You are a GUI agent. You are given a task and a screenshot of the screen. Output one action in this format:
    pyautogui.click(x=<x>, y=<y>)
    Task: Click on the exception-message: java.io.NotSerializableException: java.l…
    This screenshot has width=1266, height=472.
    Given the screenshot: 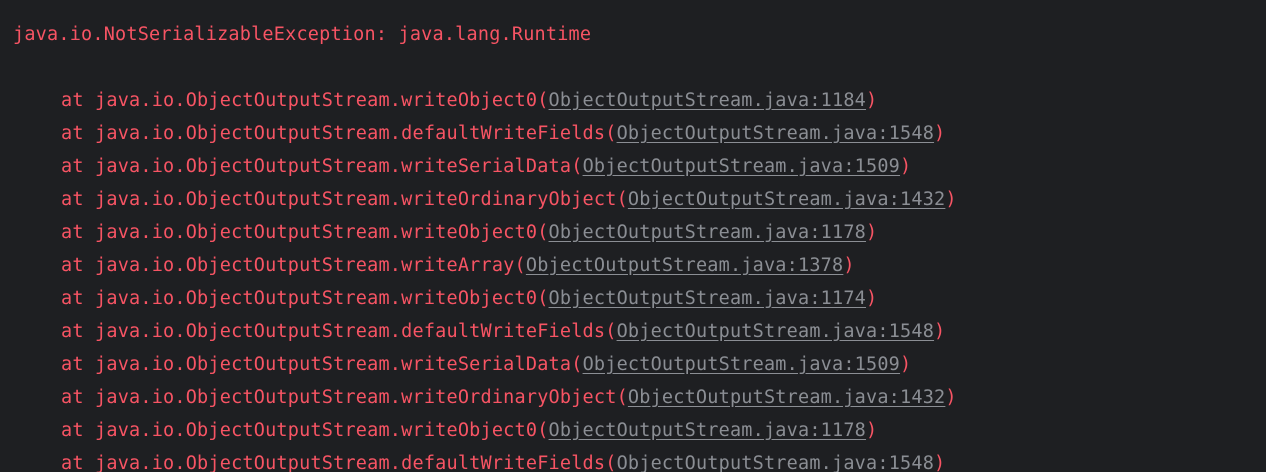 What is the action you would take?
    pyautogui.click(x=302, y=34)
    